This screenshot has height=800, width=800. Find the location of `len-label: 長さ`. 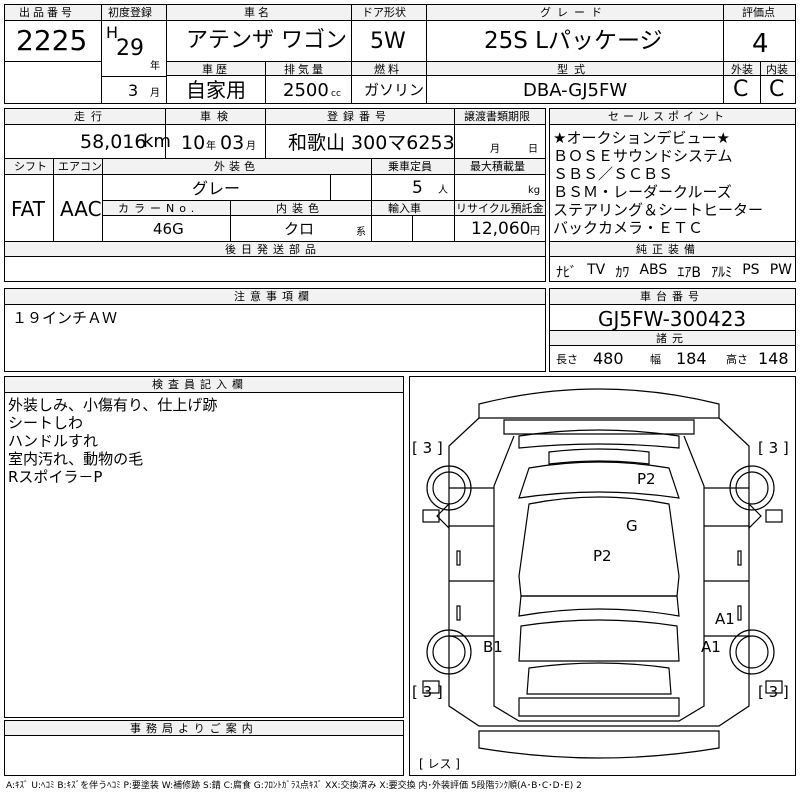

len-label: 長さ is located at coordinates (567, 359).